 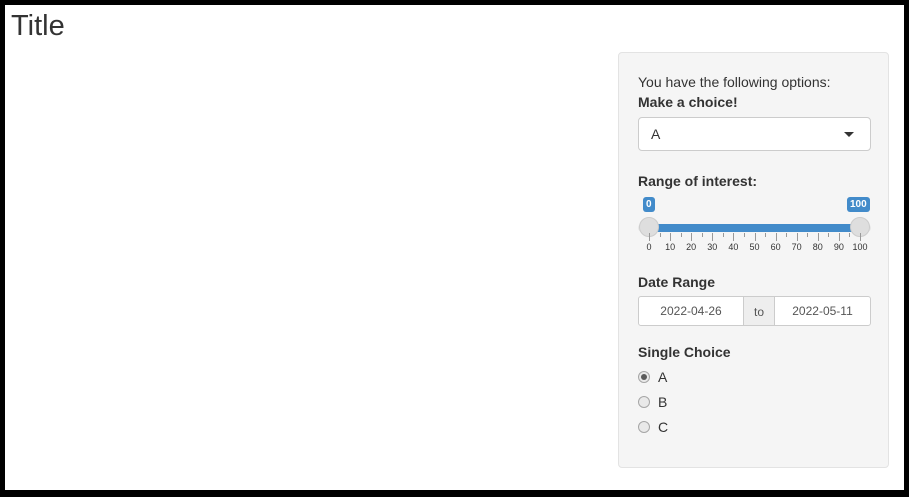 I want to click on date-range-label: Date Range, so click(x=677, y=282).